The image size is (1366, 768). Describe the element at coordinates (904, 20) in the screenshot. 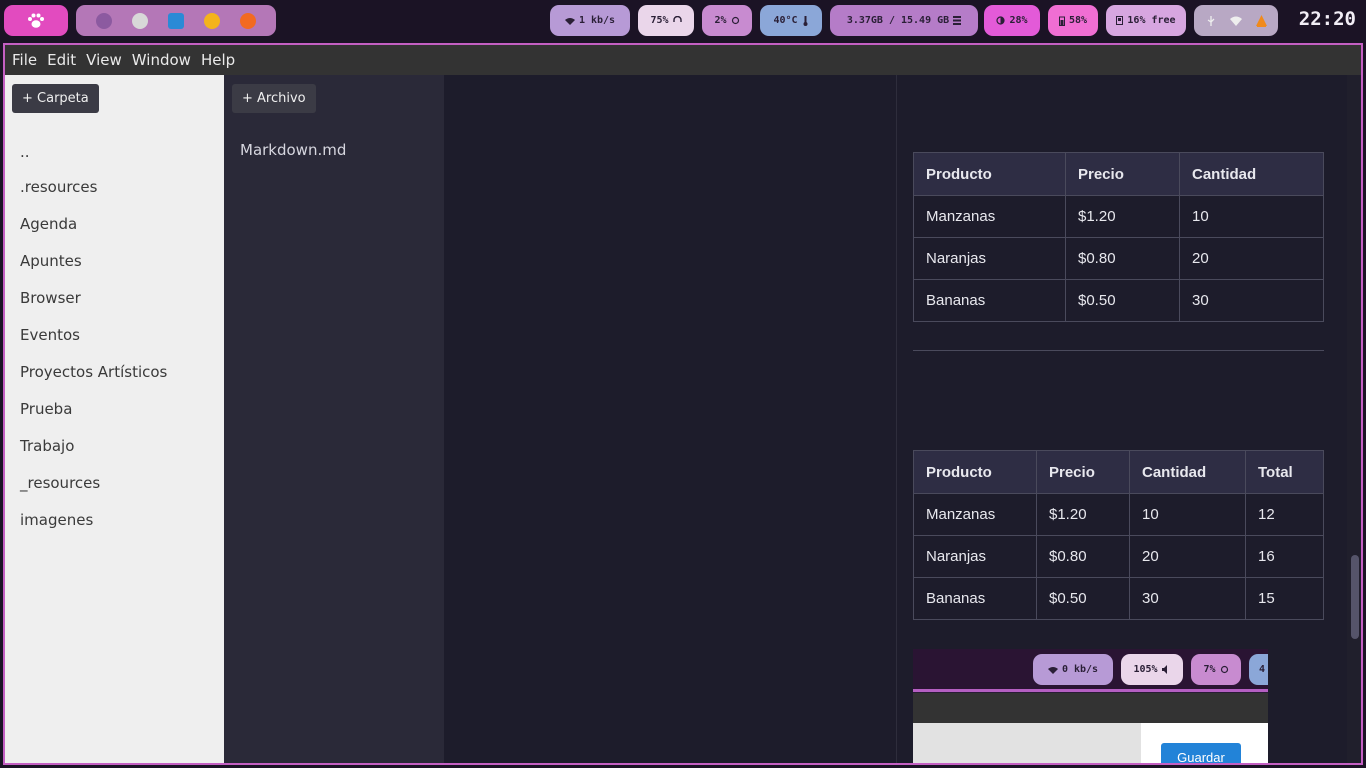

I see `memory-indicator: 3.37GB / 15.49 GB` at that location.